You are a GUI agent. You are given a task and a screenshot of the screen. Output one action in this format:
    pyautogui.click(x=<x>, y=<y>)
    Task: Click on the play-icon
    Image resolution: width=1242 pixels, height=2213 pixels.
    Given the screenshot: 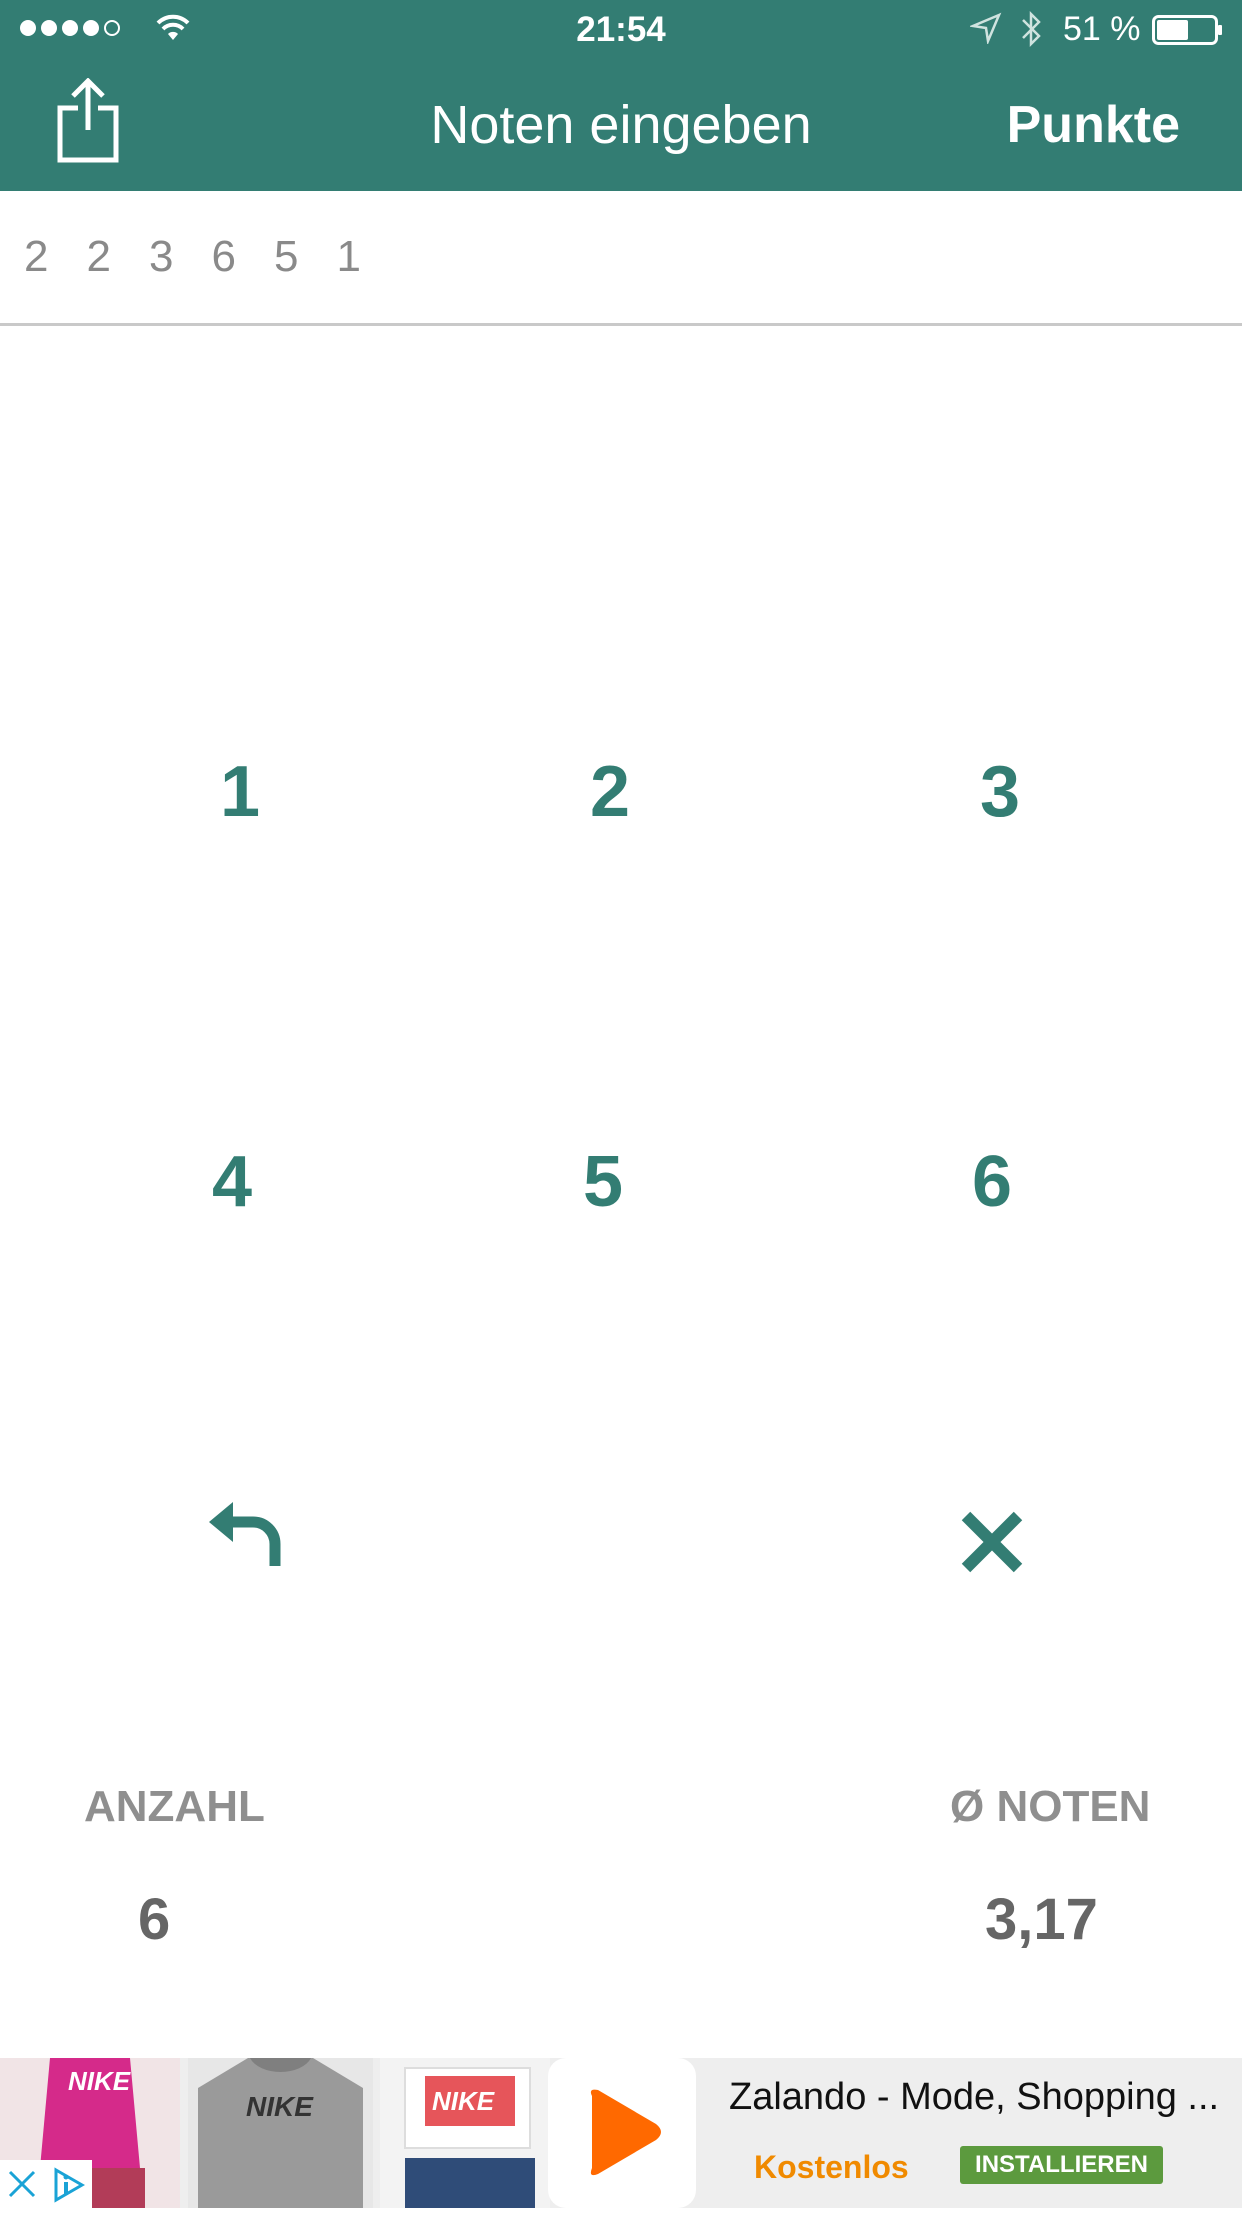 What is the action you would take?
    pyautogui.click(x=625, y=2132)
    